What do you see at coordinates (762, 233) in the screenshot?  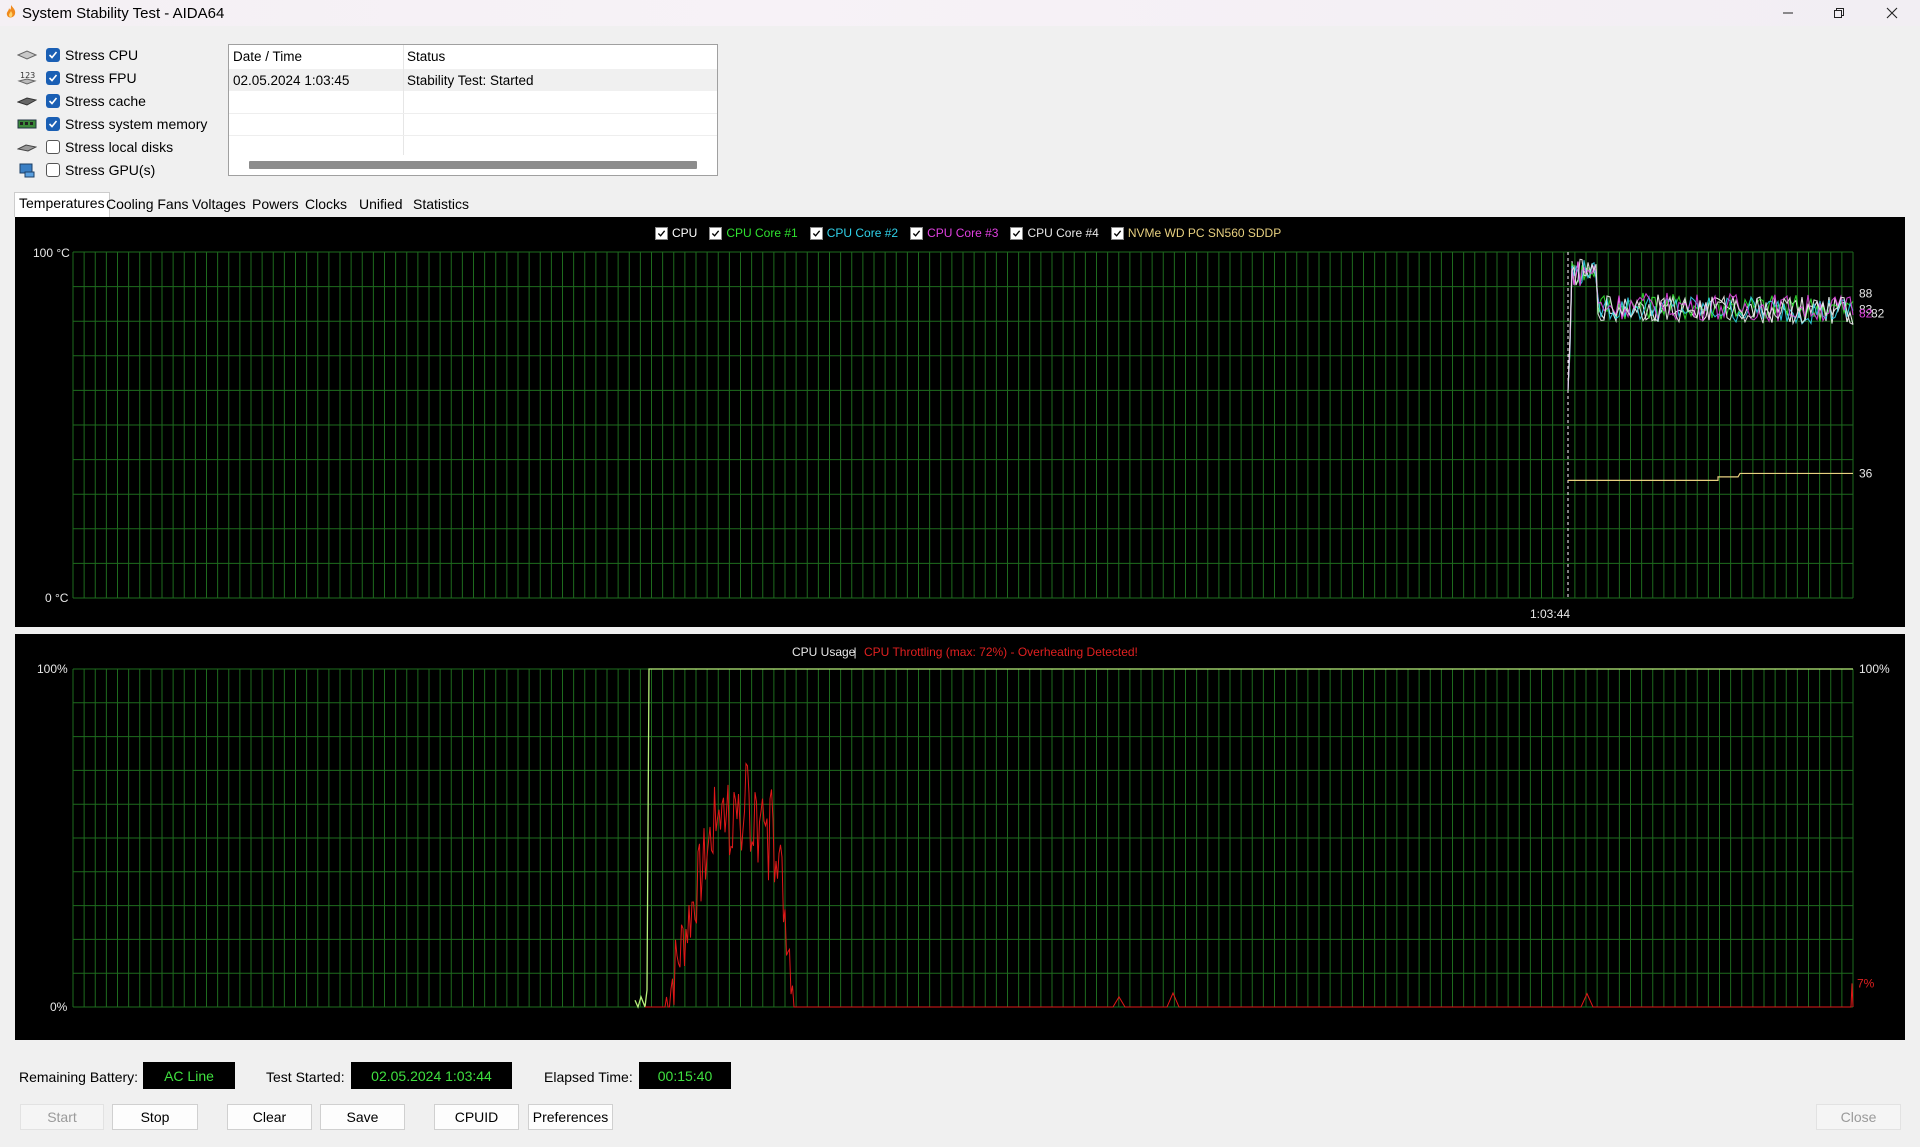 I see `legend-core1-label: CPU Core #1` at bounding box center [762, 233].